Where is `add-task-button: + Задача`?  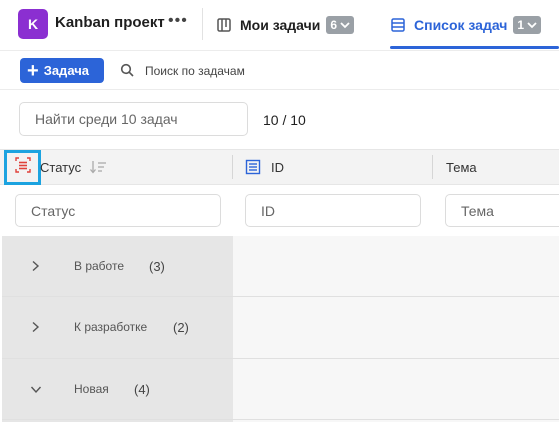
add-task-button: + Задача is located at coordinates (62, 70).